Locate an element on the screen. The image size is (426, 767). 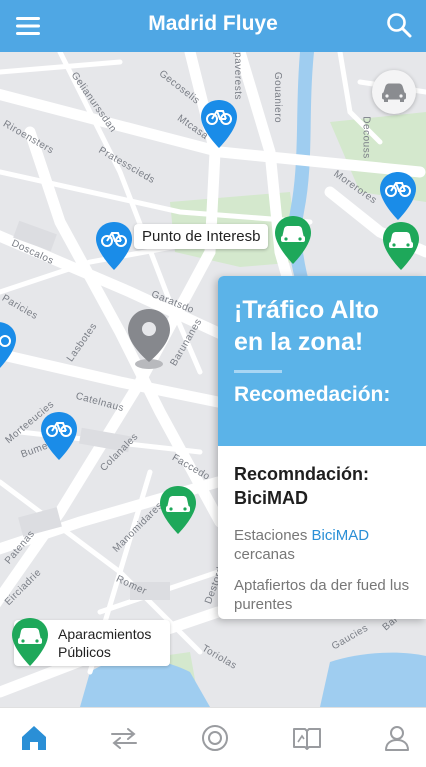
home-icon is located at coordinates (34, 738).